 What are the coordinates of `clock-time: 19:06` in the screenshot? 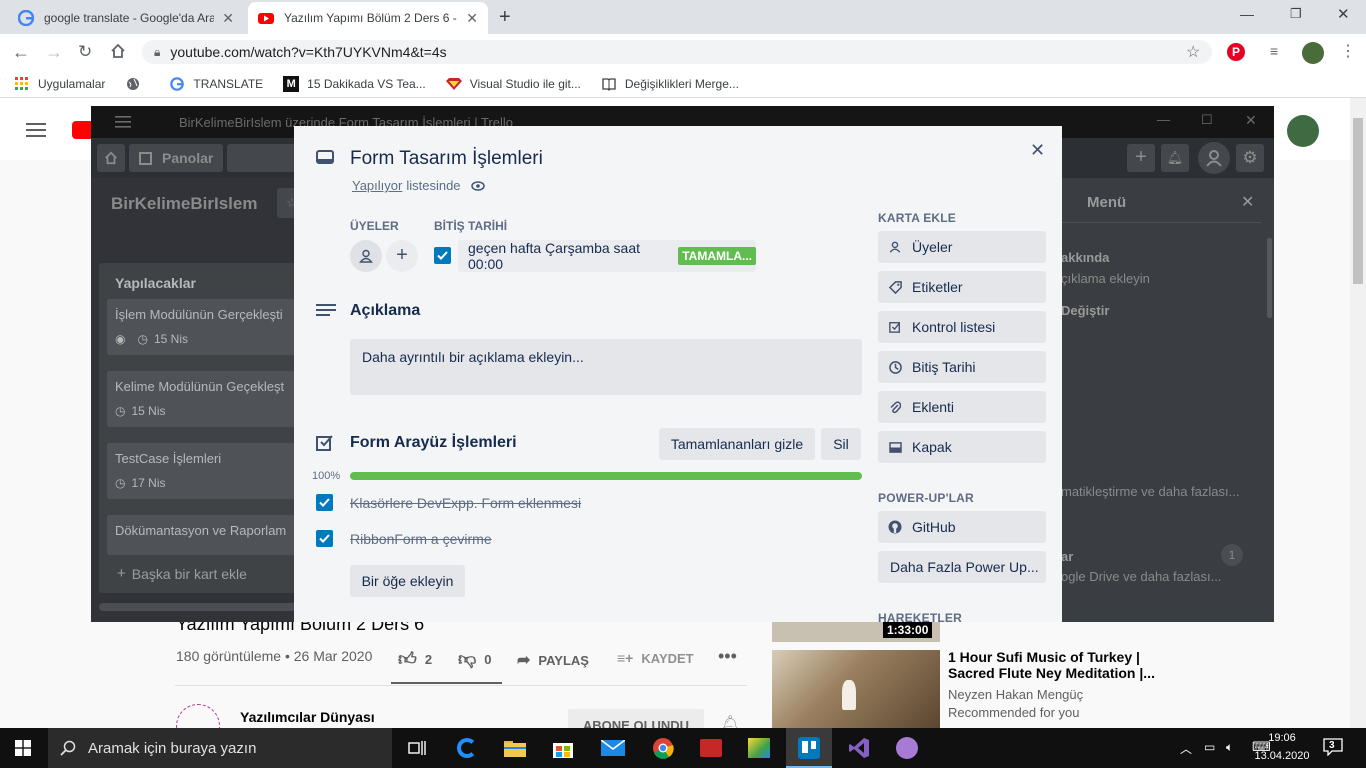 It's located at (1282, 738).